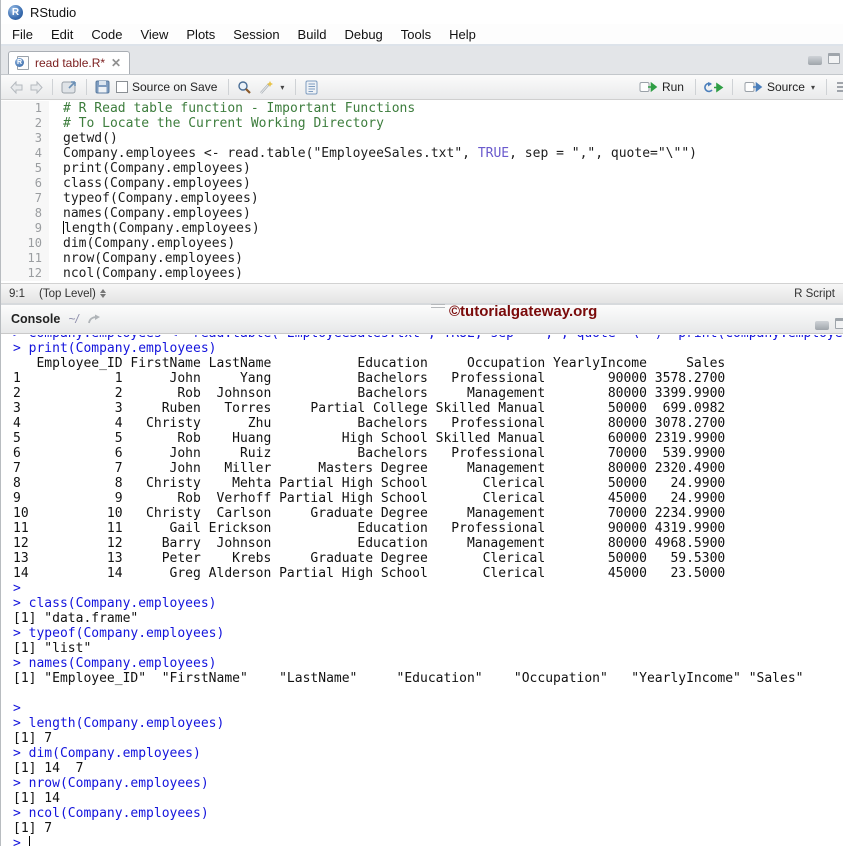  What do you see at coordinates (154, 34) in the screenshot?
I see `menu-view: View` at bounding box center [154, 34].